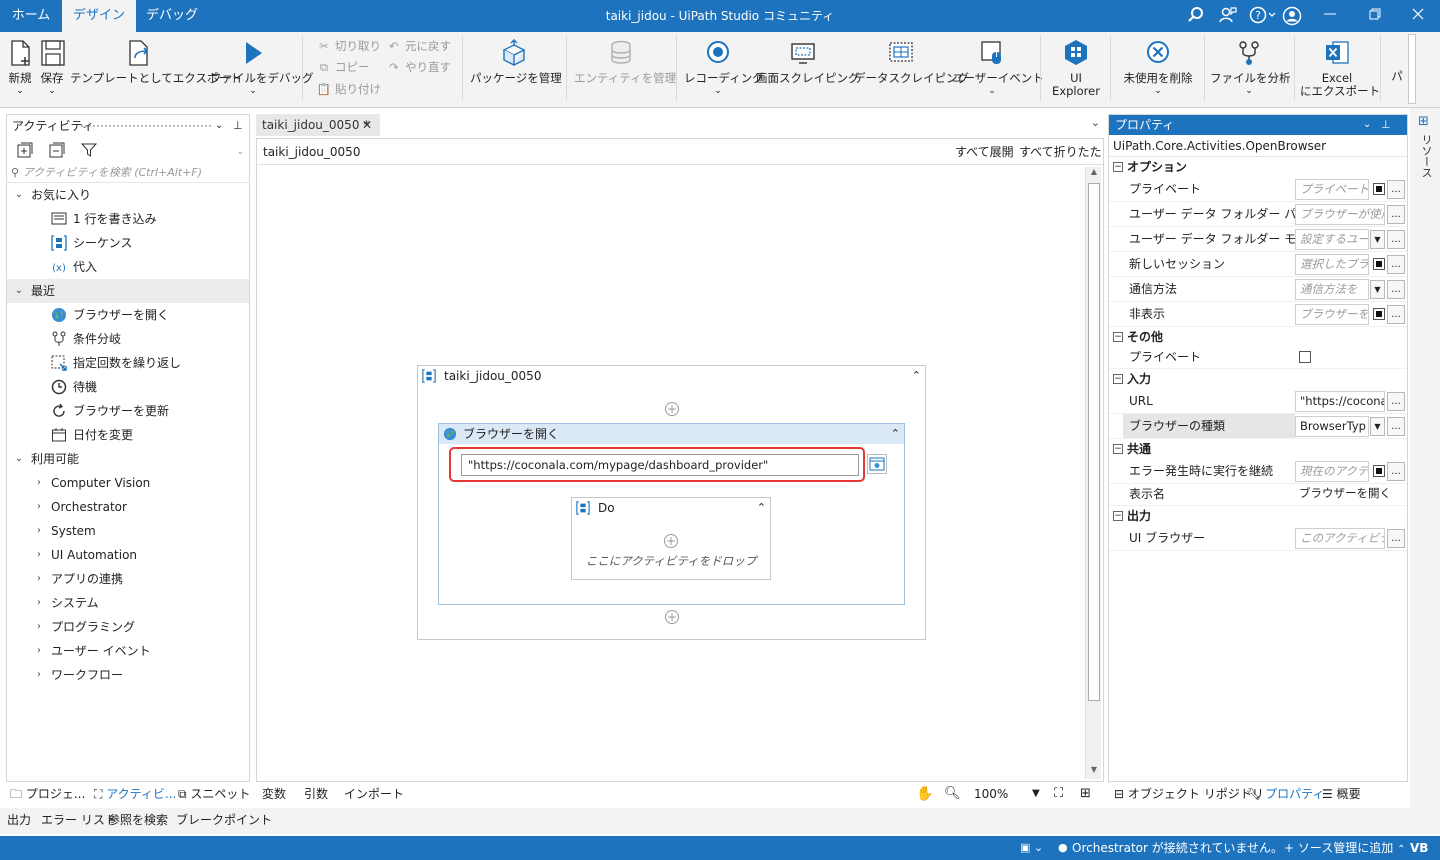 The height and width of the screenshot is (860, 1440). I want to click on manage-packages-button: パッケージを管理, so click(516, 69).